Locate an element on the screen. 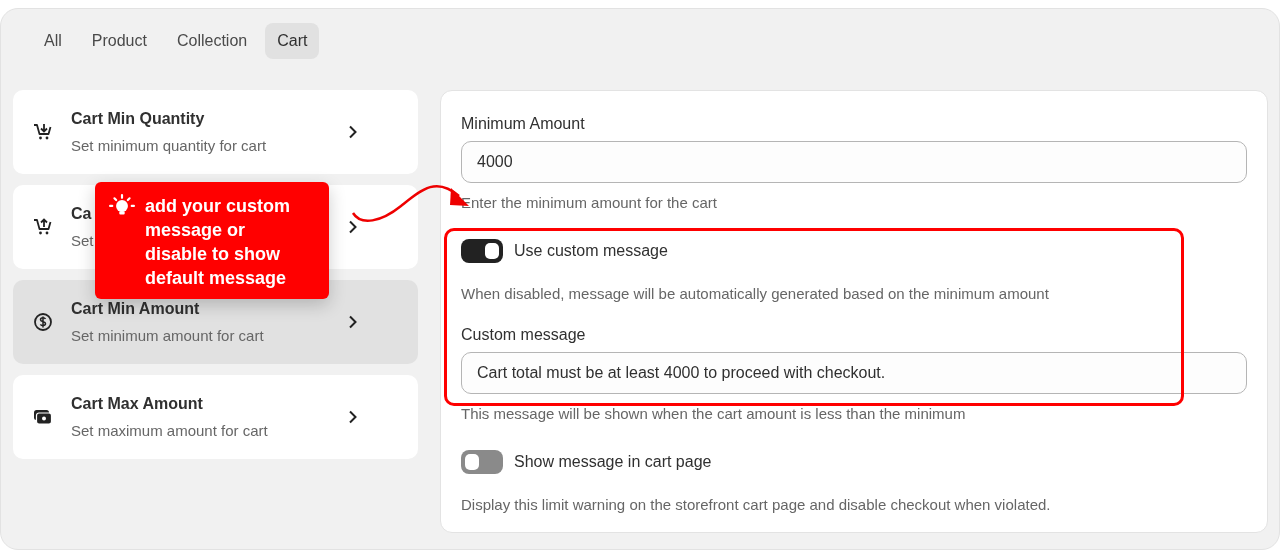 The height and width of the screenshot is (554, 1280). rule-title: Cart Min Amount is located at coordinates (135, 309).